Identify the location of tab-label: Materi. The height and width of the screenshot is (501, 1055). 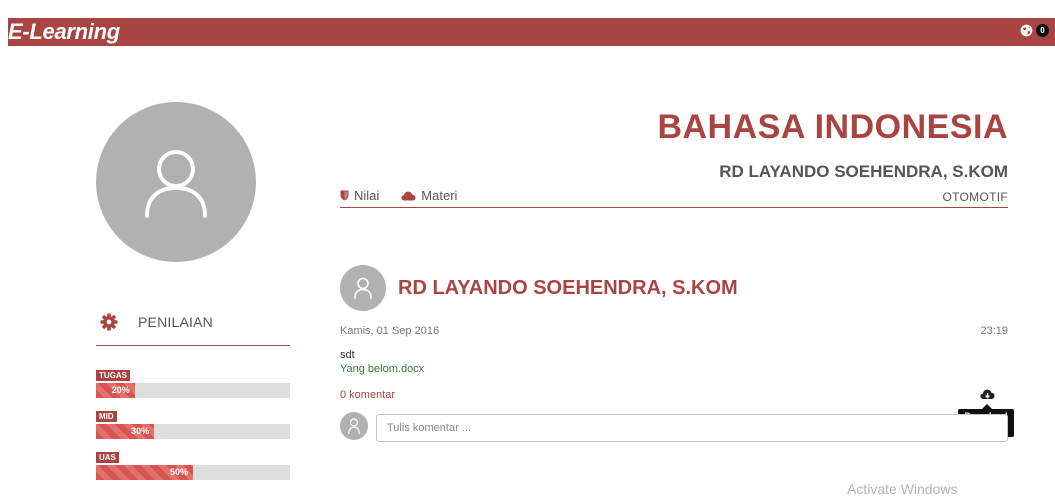
(439, 195).